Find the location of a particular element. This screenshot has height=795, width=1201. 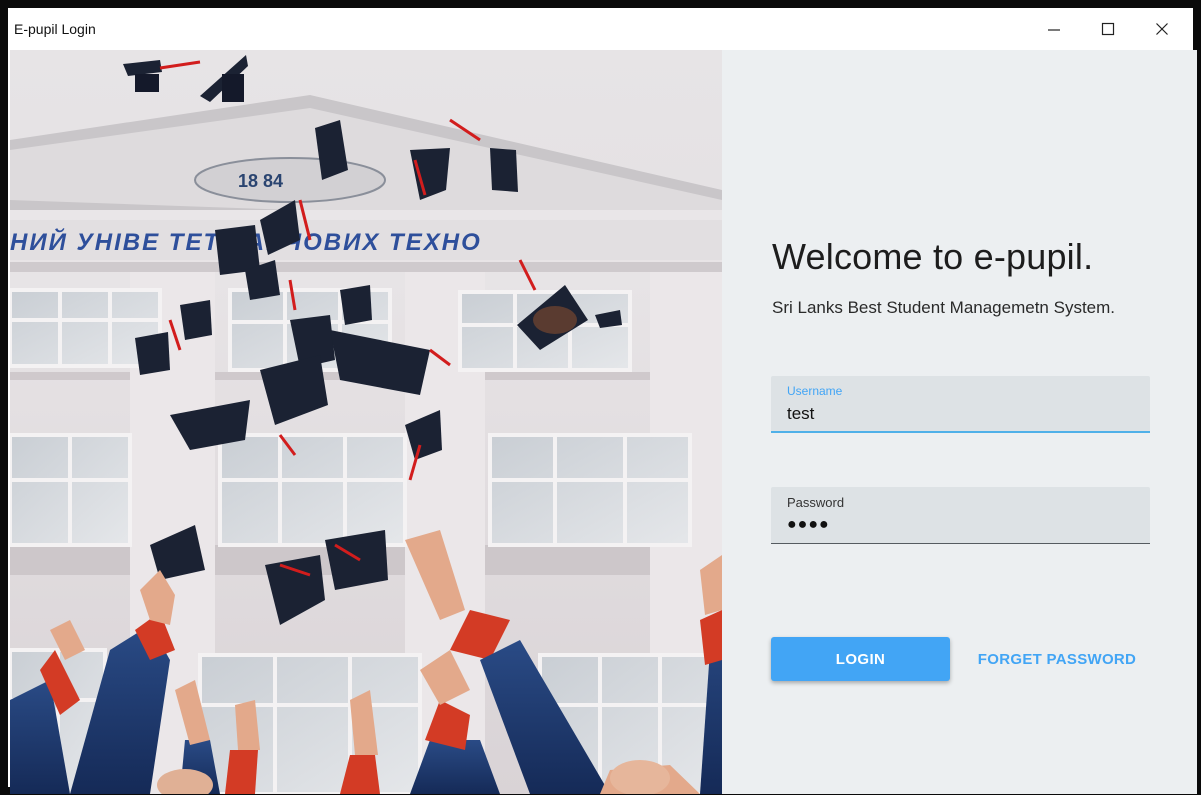

password-label: Password is located at coordinates (816, 502).